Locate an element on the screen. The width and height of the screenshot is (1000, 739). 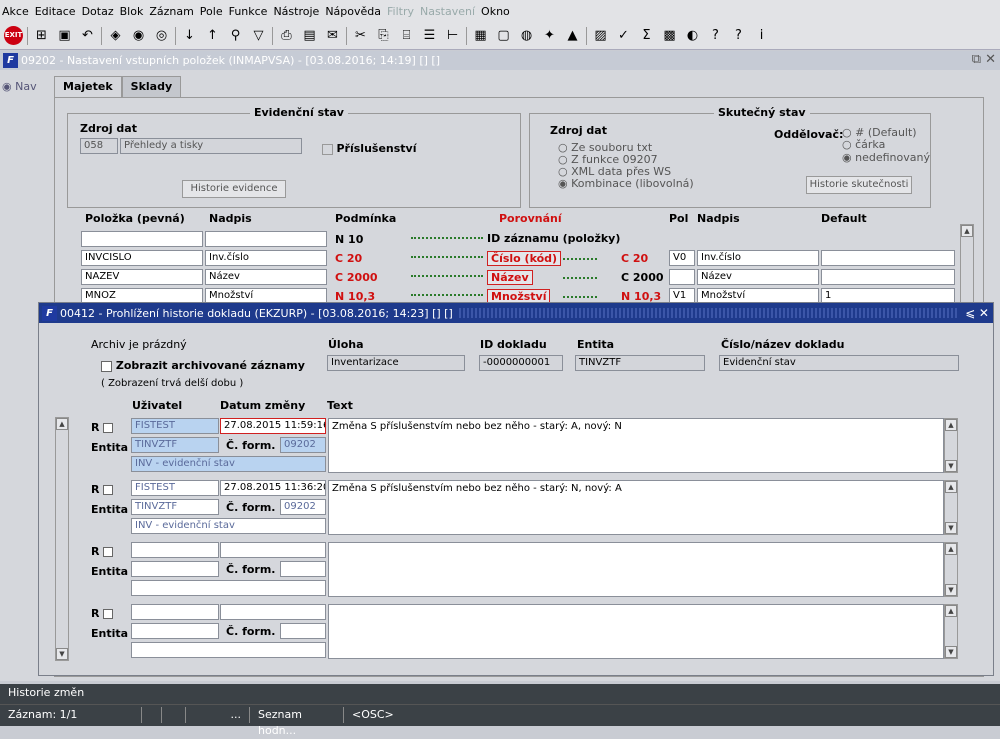
paste-icon: ⌸ is located at coordinates (406, 35).